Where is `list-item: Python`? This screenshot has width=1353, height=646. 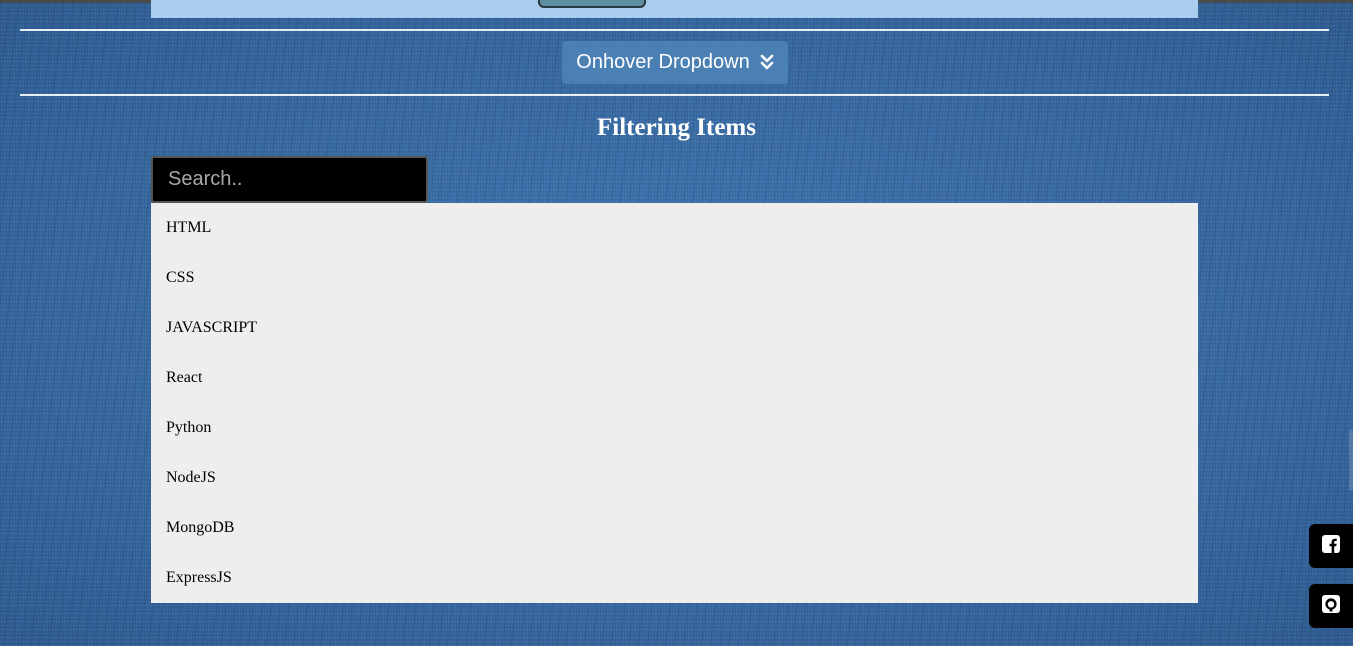
list-item: Python is located at coordinates (674, 428).